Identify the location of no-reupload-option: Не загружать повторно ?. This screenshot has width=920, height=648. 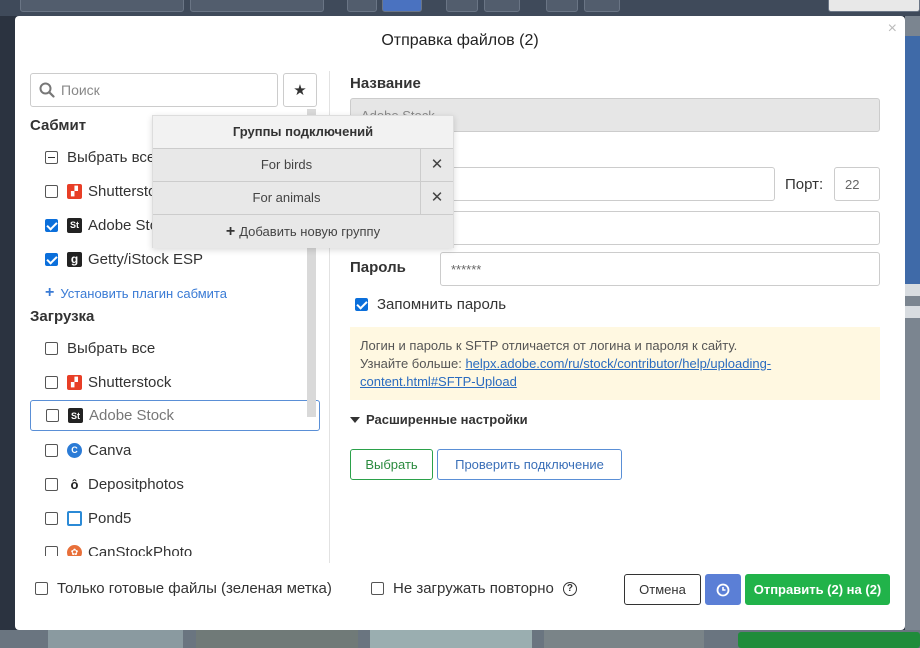
(474, 588).